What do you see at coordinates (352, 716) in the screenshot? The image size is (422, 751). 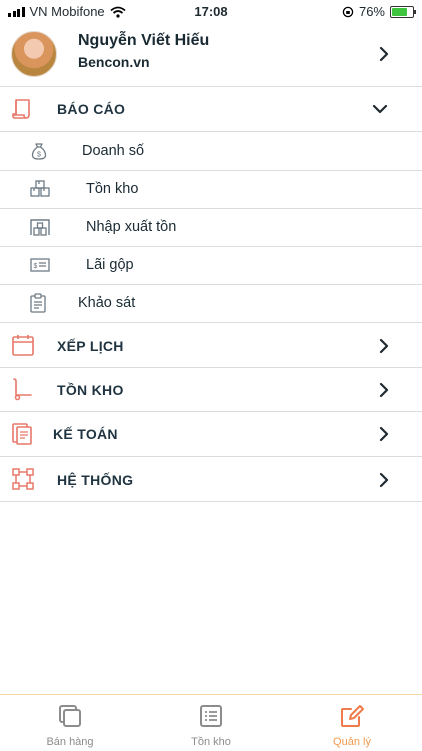 I see `edit-icon` at bounding box center [352, 716].